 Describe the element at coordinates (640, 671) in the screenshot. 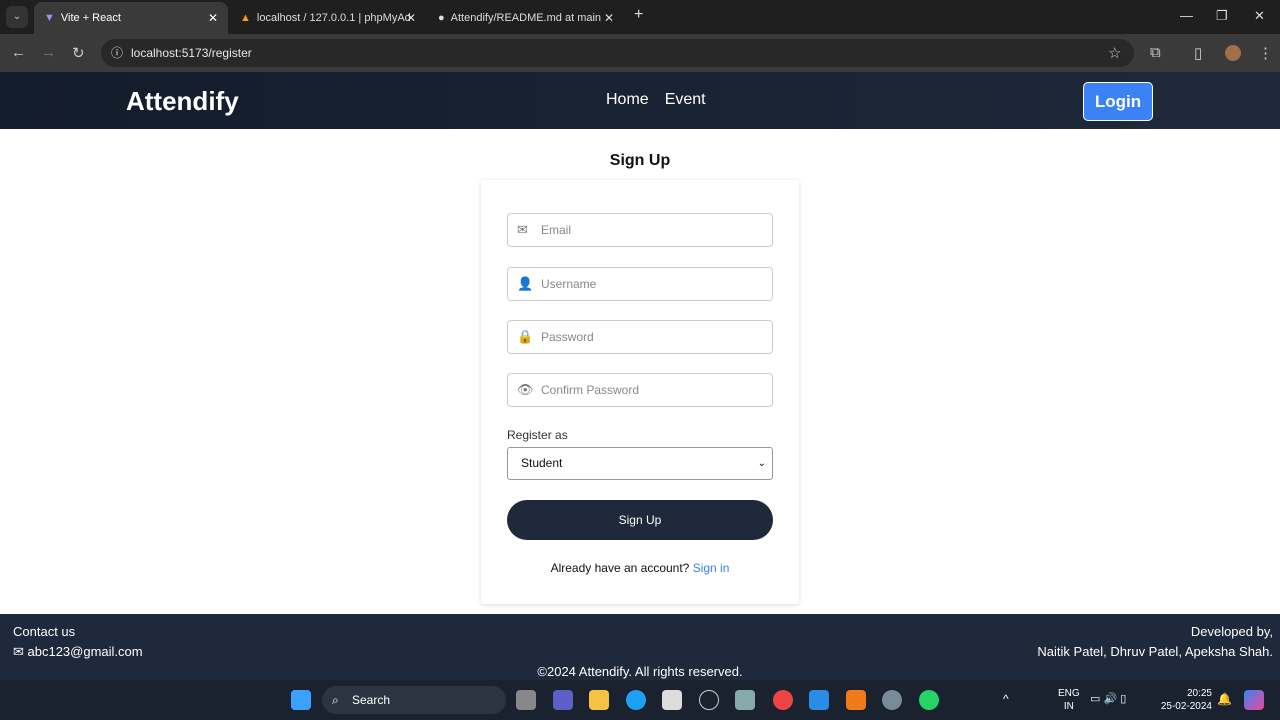

I see `copyright: ©2024 Attendify. All rights reserved.` at that location.